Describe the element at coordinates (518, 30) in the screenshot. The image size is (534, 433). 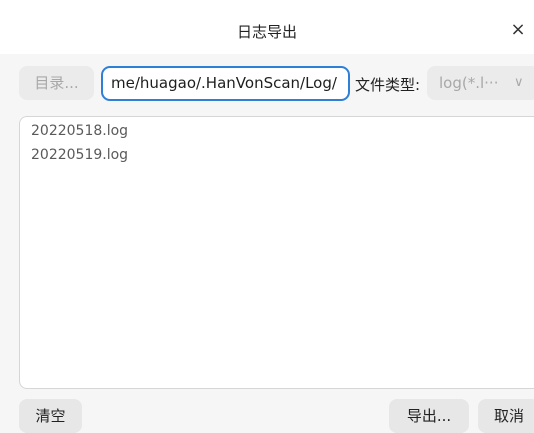
I see `close-icon: ×` at that location.